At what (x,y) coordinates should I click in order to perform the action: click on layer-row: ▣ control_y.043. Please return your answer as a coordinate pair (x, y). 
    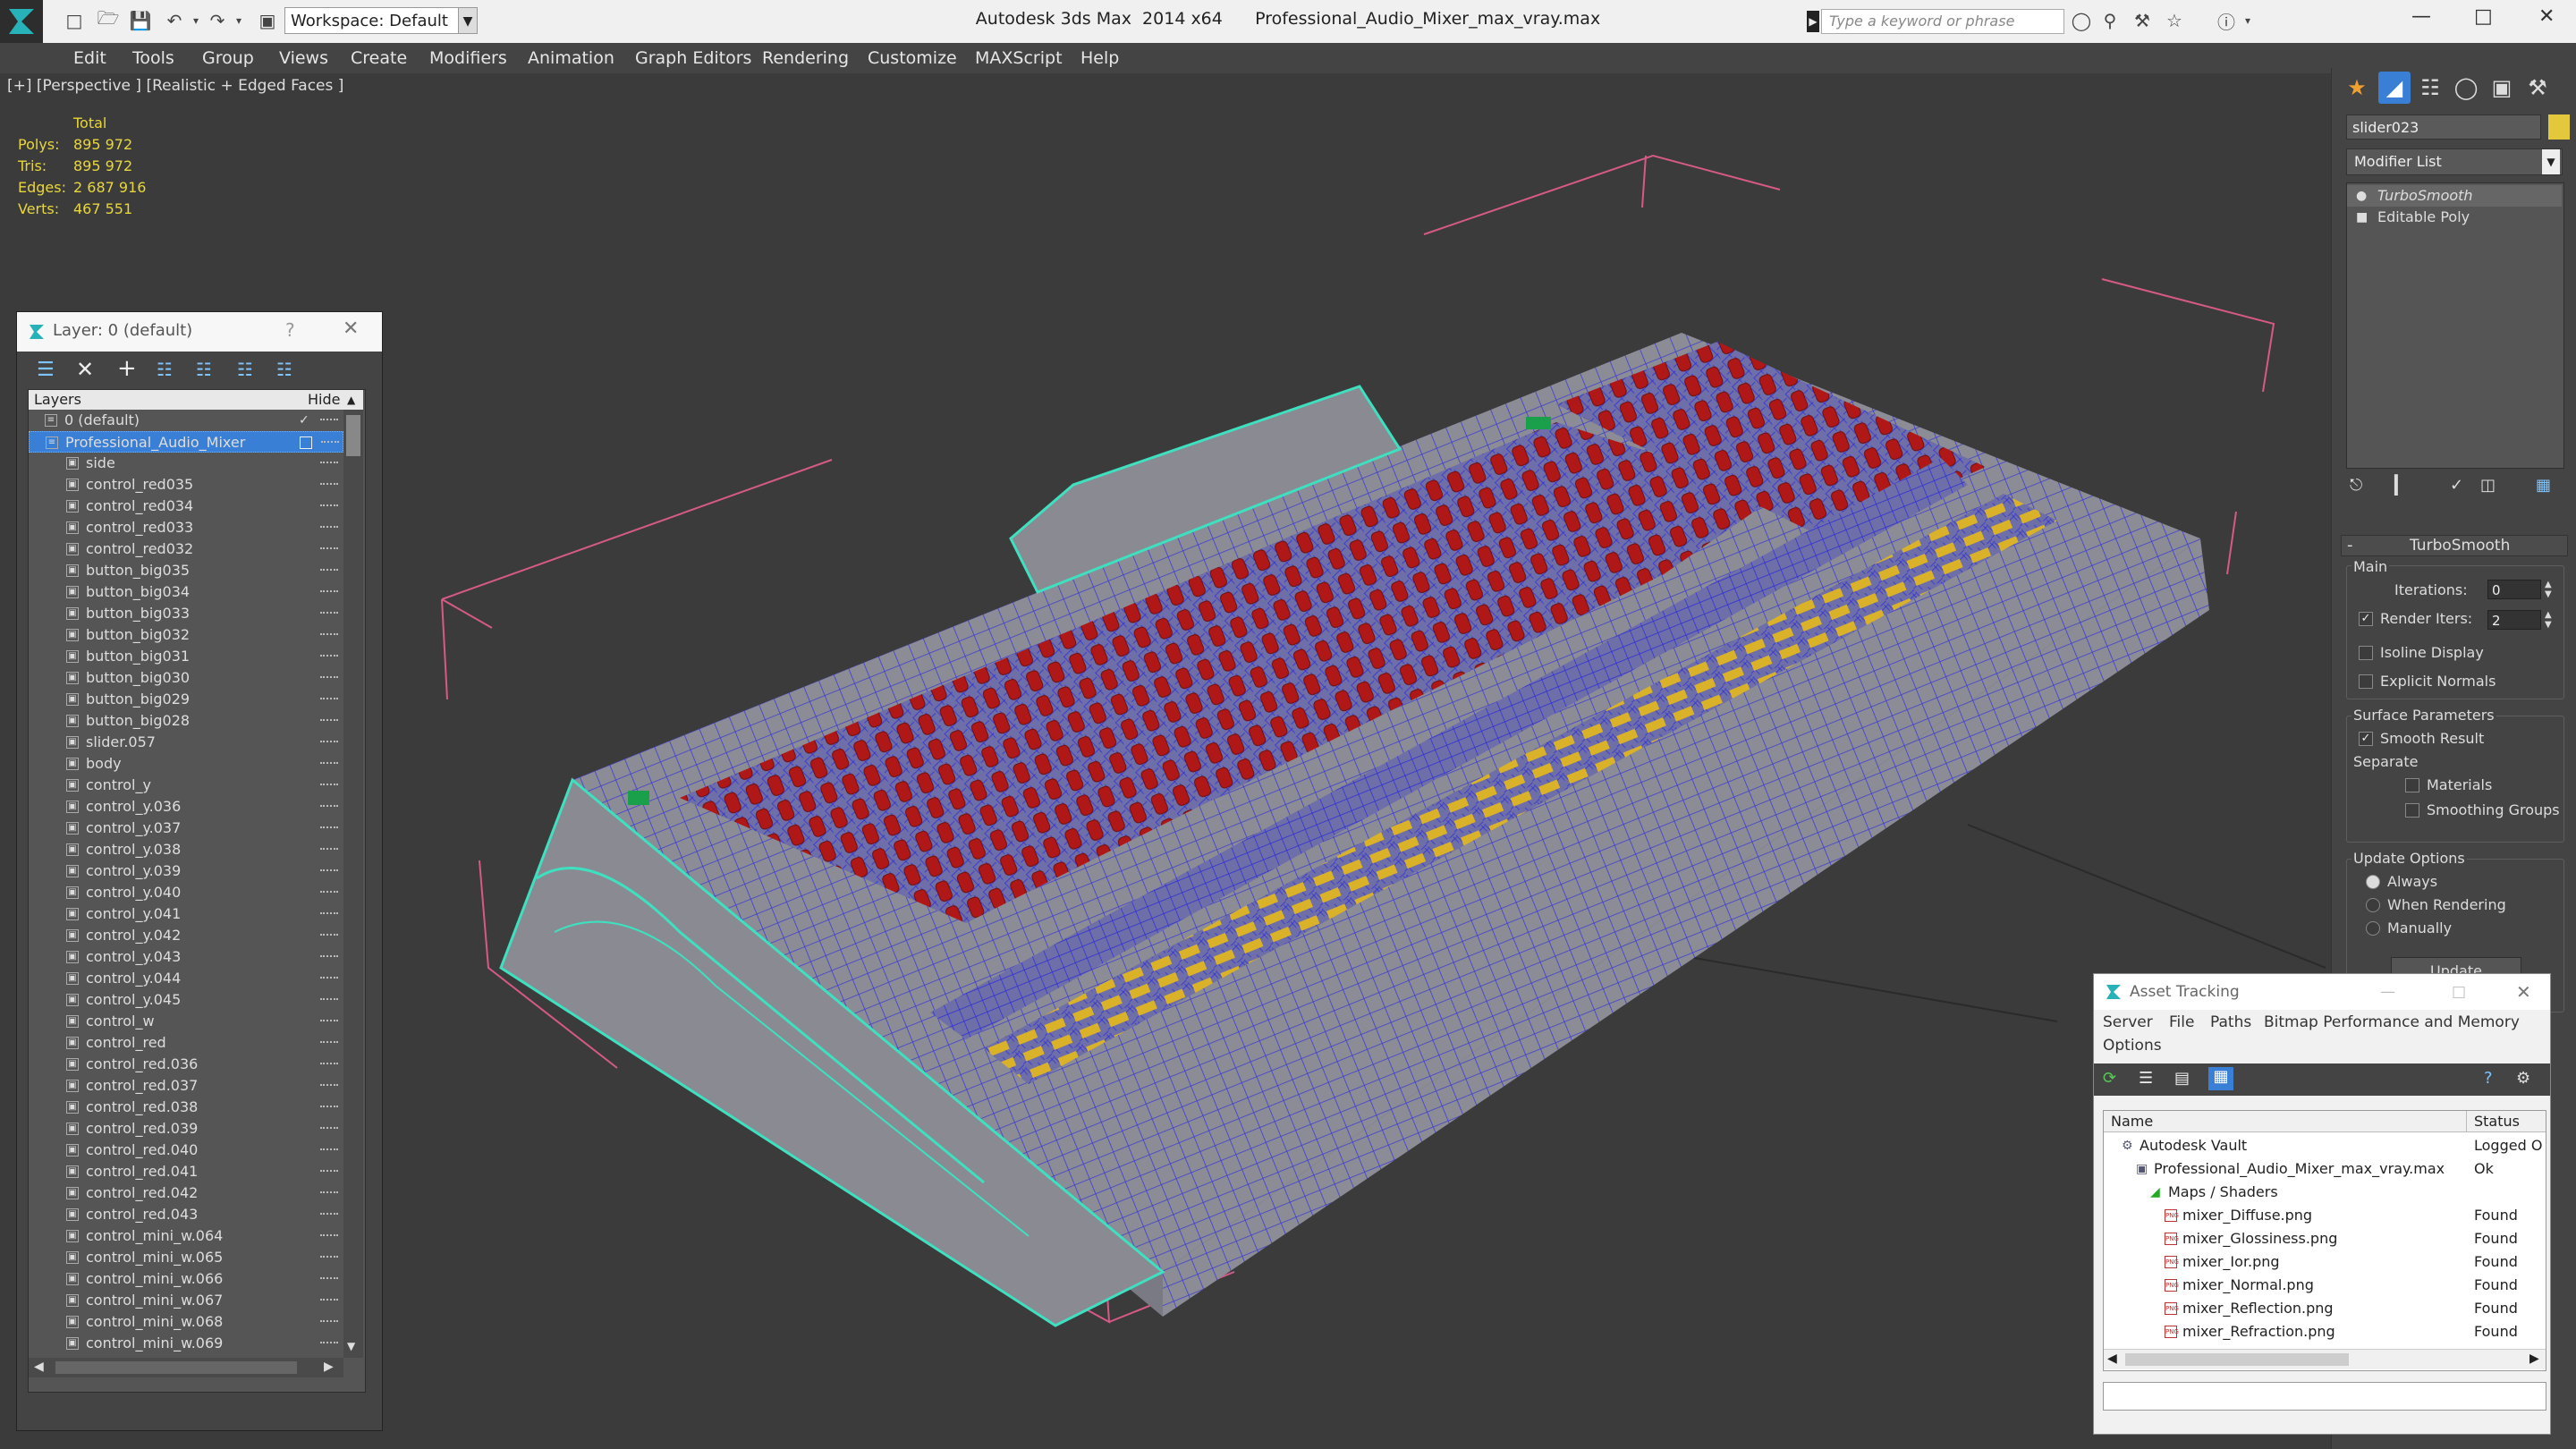
    Looking at the image, I should click on (186, 957).